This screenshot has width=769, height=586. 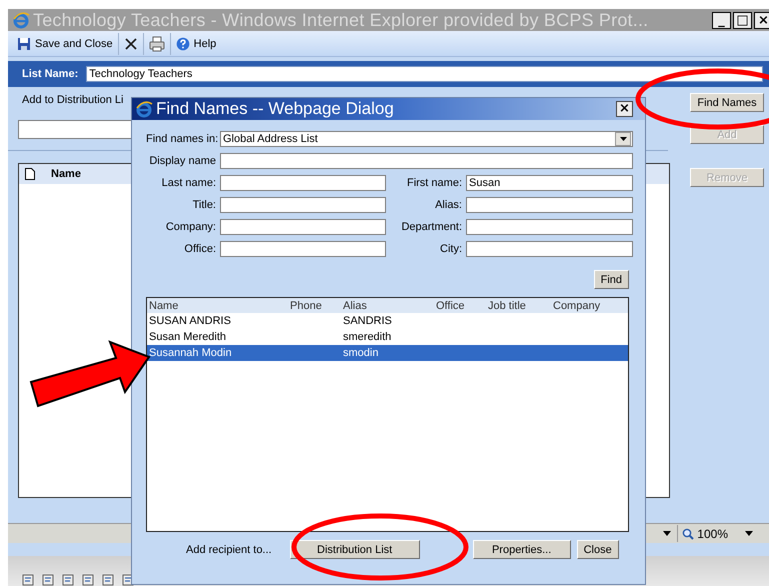 I want to click on zoom-control: 100%, so click(x=715, y=533).